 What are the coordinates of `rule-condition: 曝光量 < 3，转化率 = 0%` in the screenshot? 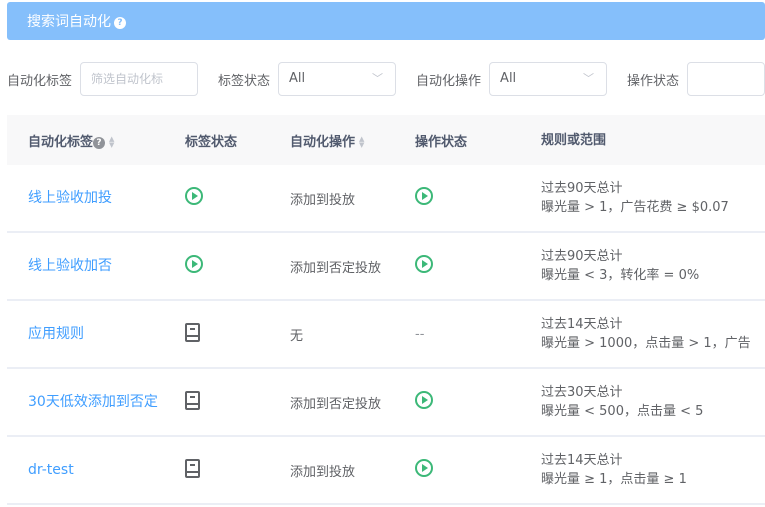 It's located at (620, 275).